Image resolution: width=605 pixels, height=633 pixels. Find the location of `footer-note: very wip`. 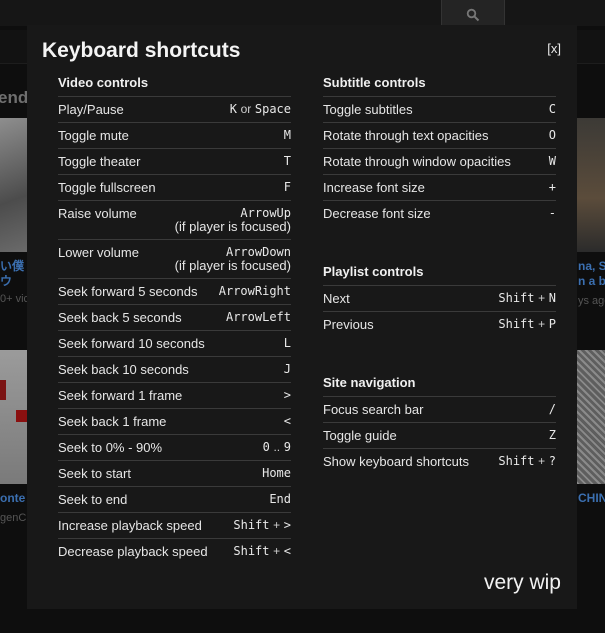

footer-note: very wip is located at coordinates (522, 582).